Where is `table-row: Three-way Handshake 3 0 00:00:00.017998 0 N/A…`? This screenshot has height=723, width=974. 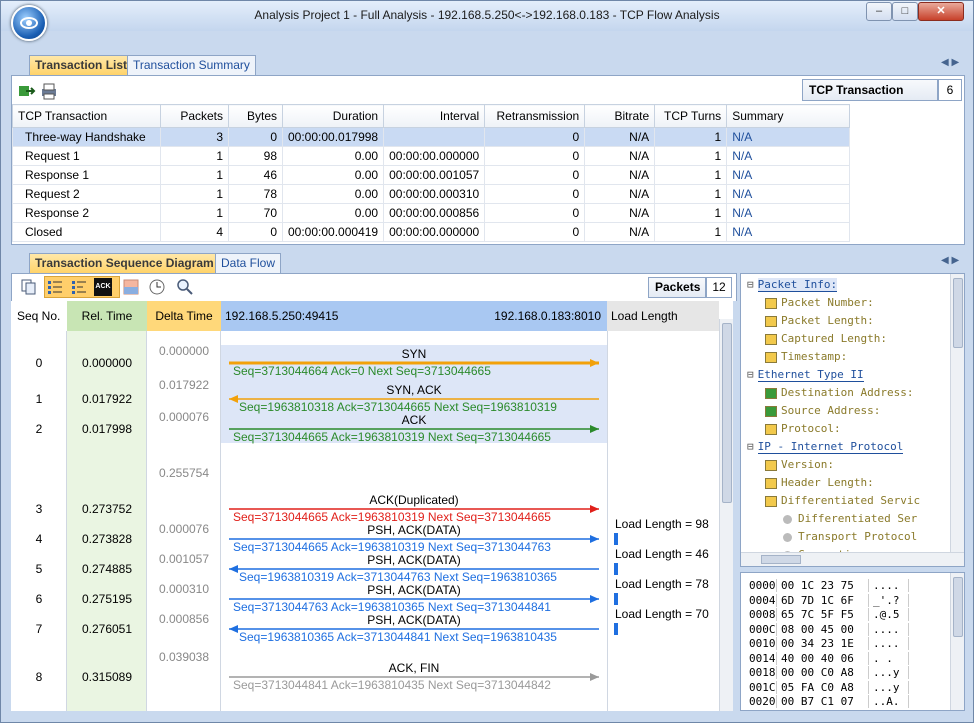
table-row: Three-way Handshake 3 0 00:00:00.017998 0 N/A… is located at coordinates (431, 137).